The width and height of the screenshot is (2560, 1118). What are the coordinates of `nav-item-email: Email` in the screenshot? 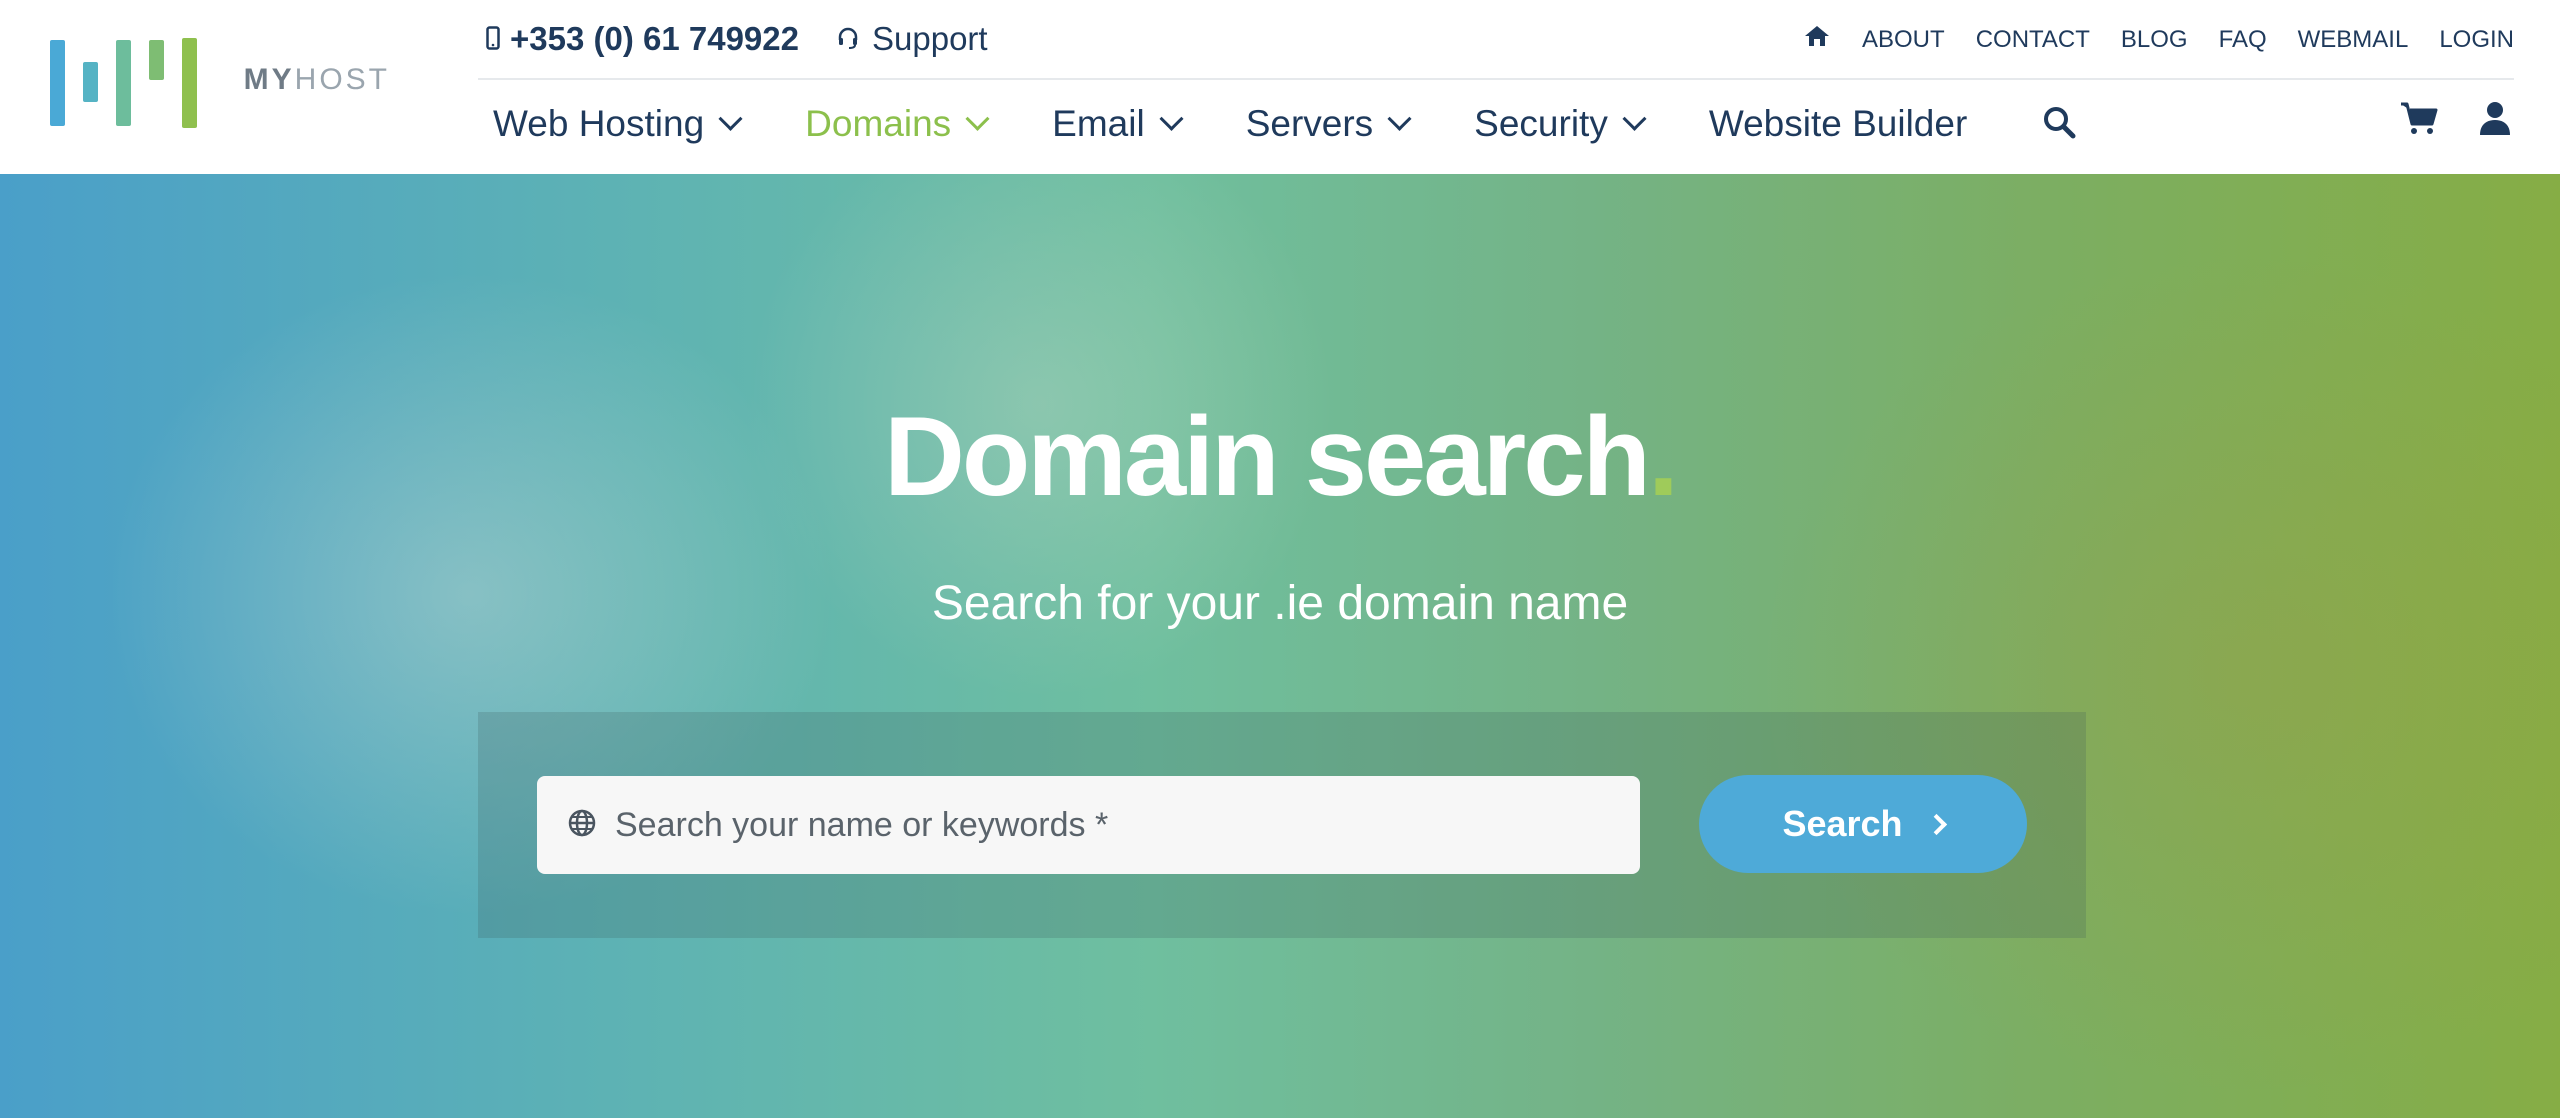 It's located at (1118, 124).